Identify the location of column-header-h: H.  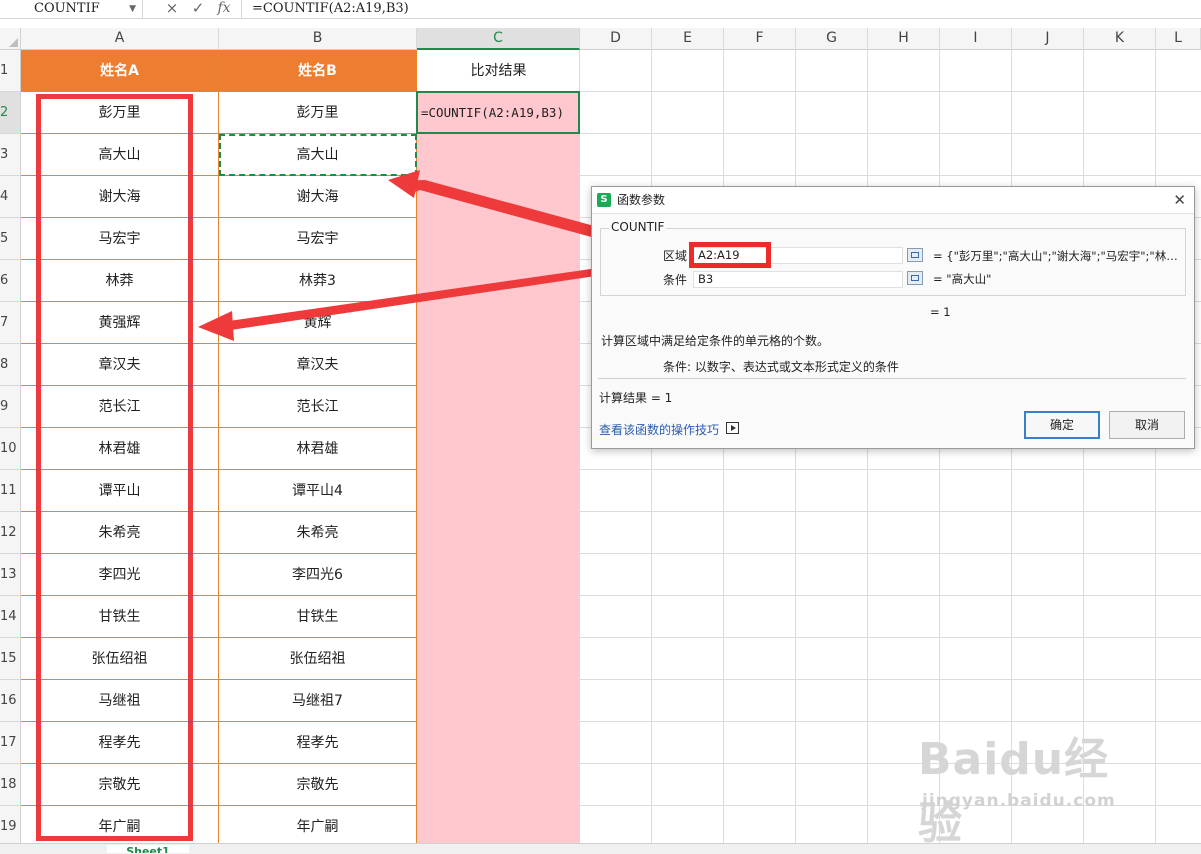
(904, 39).